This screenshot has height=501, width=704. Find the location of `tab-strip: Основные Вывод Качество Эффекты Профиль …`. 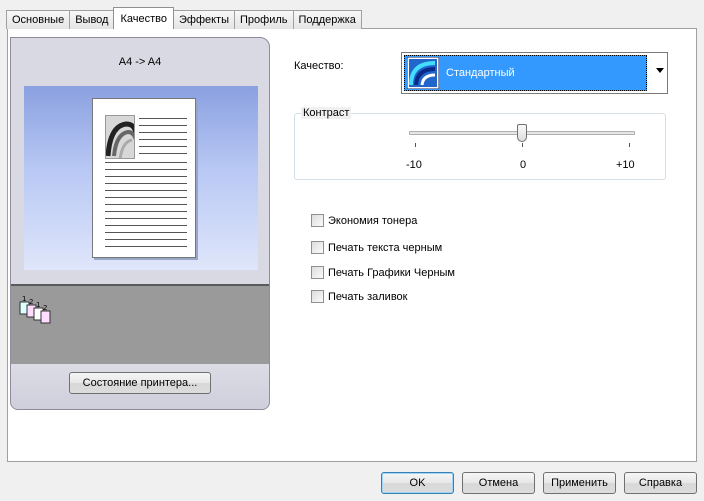

tab-strip: Основные Вывод Качество Эффекты Профиль … is located at coordinates (184, 18).